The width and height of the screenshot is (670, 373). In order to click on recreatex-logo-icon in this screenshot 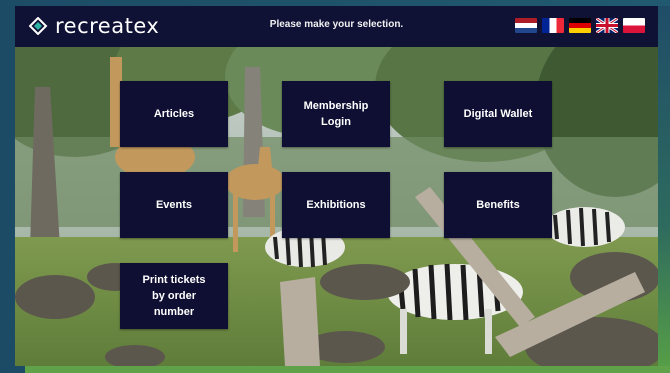, I will do `click(38, 26)`.